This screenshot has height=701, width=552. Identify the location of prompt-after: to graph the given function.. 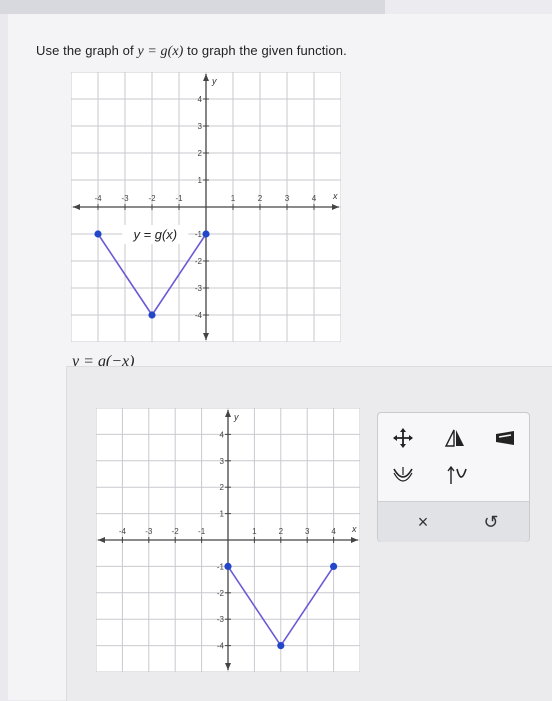
(265, 50).